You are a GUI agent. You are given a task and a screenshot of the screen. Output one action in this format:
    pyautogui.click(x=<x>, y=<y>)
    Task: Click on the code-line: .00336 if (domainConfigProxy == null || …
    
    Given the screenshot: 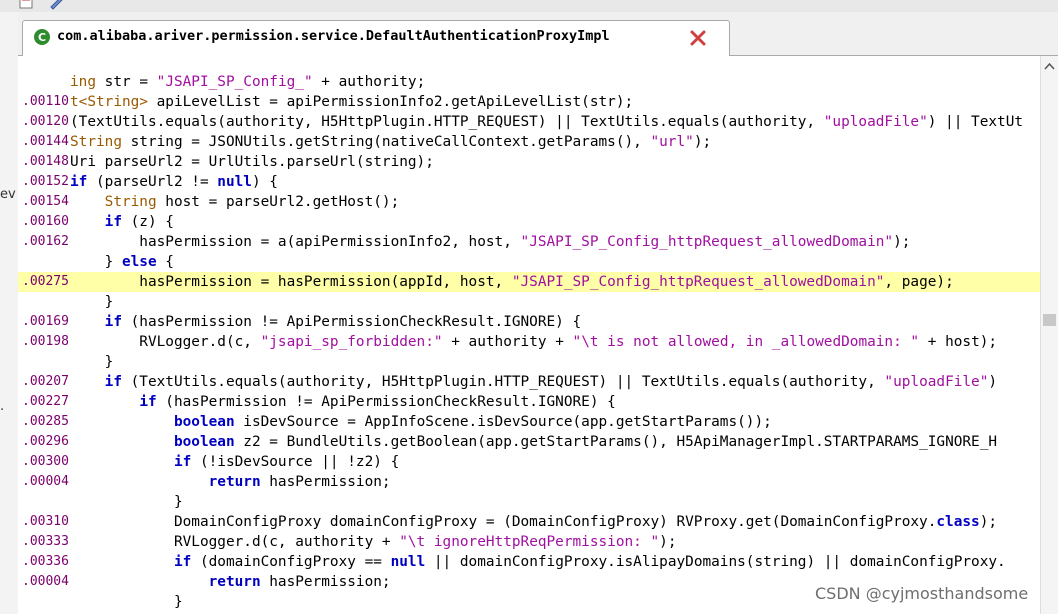 What is the action you would take?
    pyautogui.click(x=529, y=562)
    